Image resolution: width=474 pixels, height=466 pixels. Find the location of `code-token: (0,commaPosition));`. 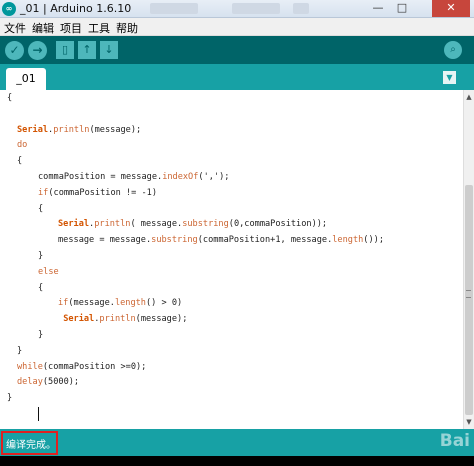

code-token: (0,commaPosition)); is located at coordinates (278, 224).